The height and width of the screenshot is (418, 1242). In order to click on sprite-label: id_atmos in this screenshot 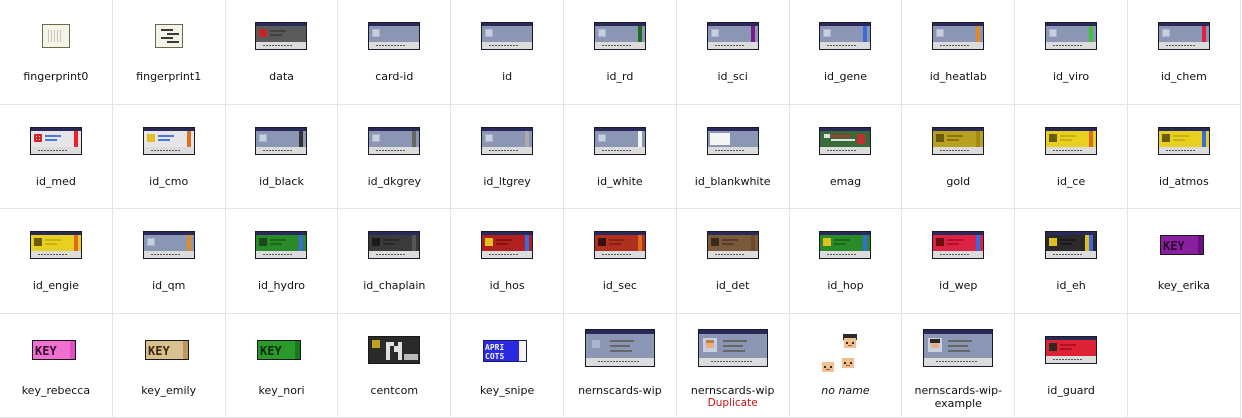, I will do `click(1184, 181)`.